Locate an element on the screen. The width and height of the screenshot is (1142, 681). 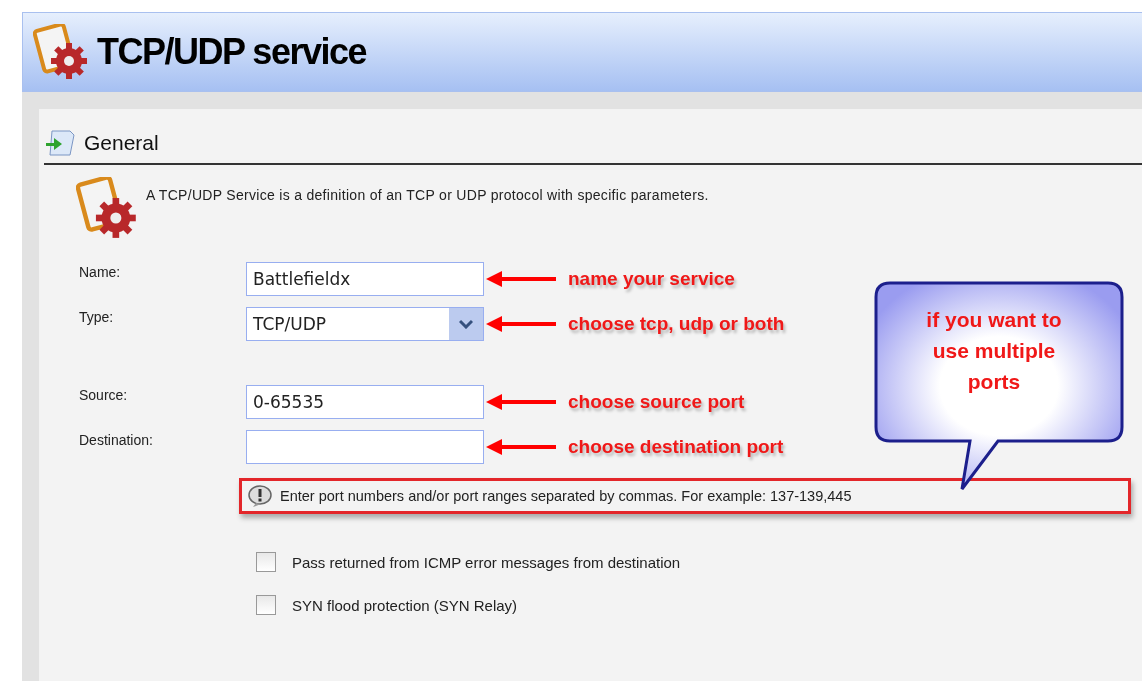
annotation: choose tcp, udp or both is located at coordinates (676, 324).